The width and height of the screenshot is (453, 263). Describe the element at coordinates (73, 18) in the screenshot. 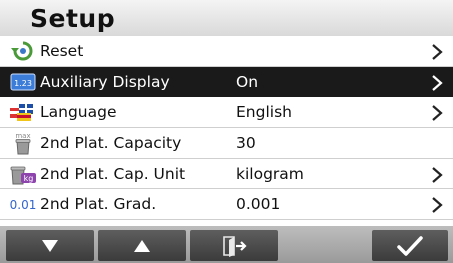

I see `page-title: Setup` at that location.